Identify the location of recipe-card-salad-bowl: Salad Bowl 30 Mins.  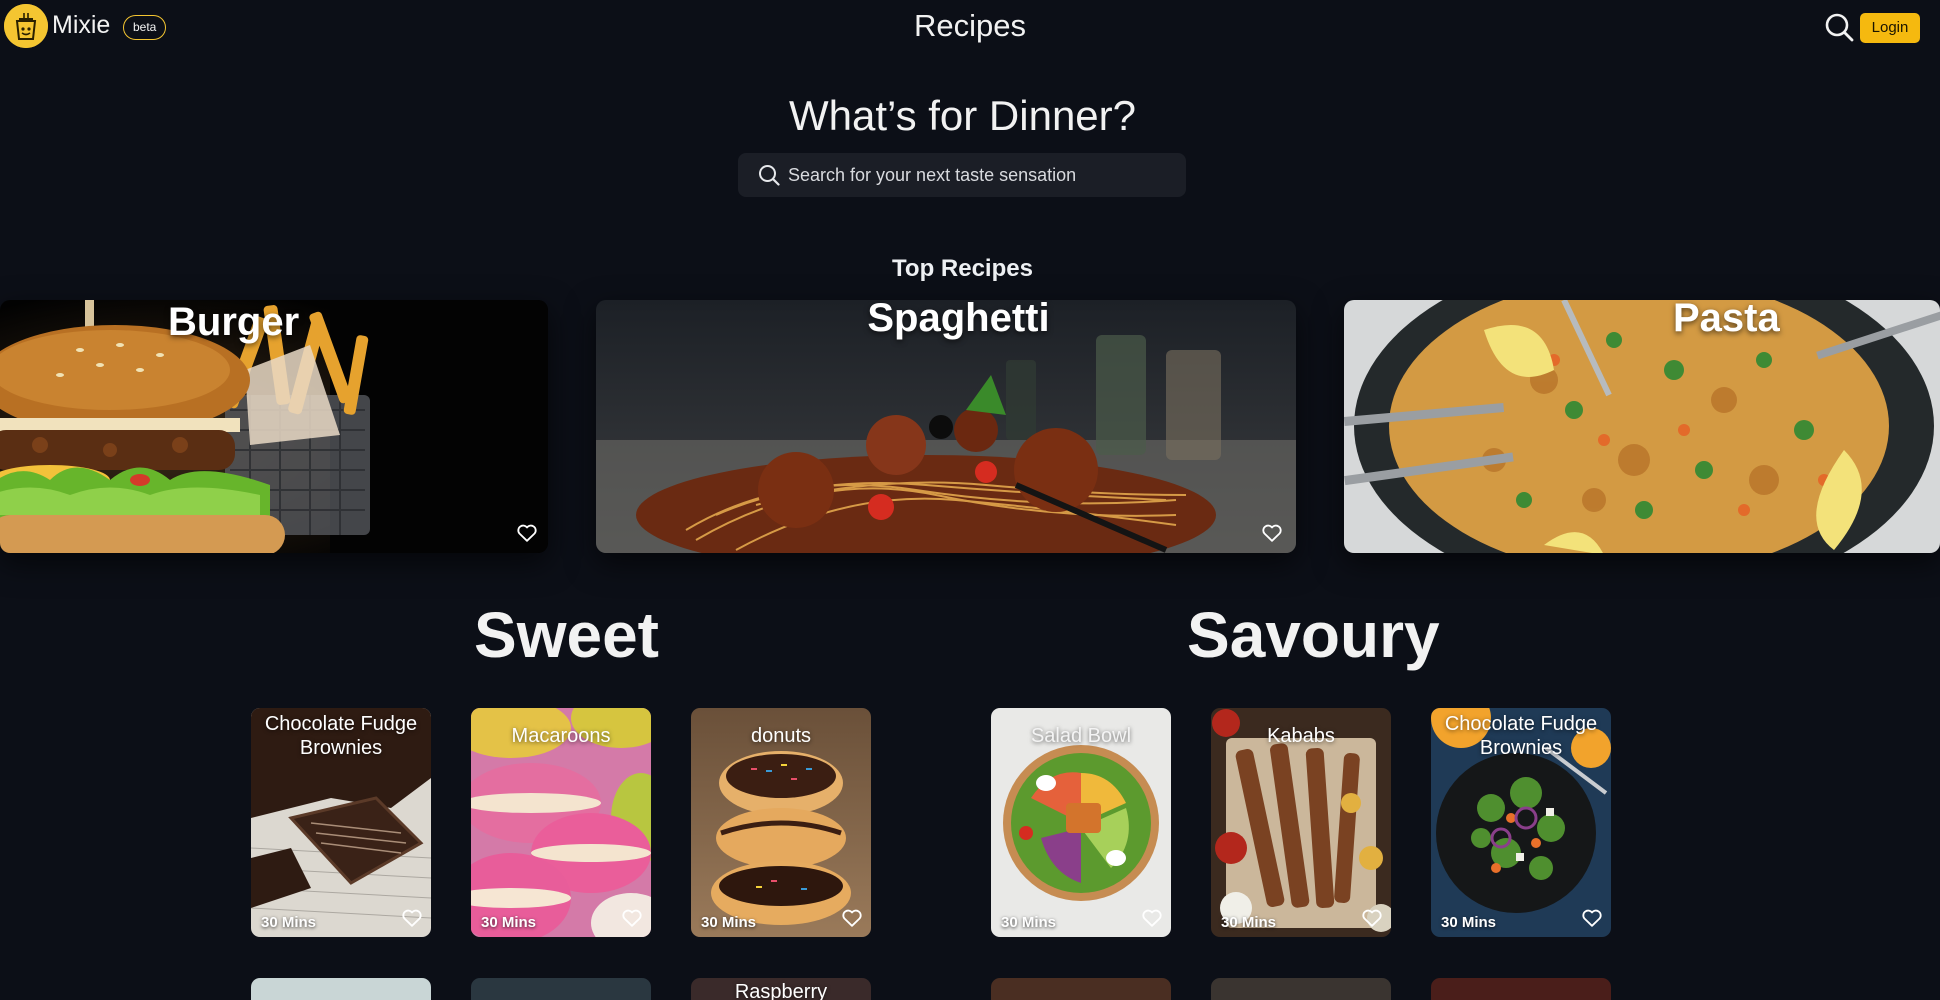
(1081, 822).